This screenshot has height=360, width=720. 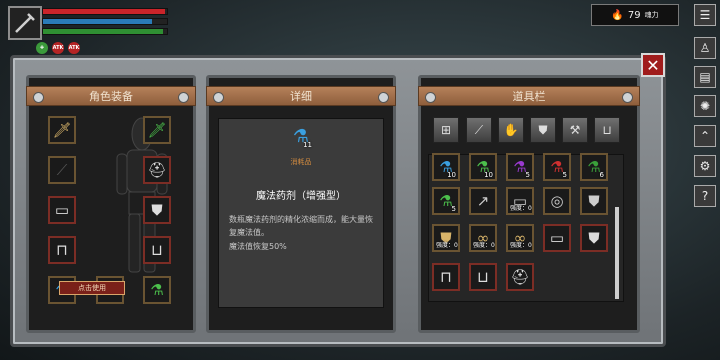 I want to click on slot-legs: ⊓, so click(x=62, y=250).